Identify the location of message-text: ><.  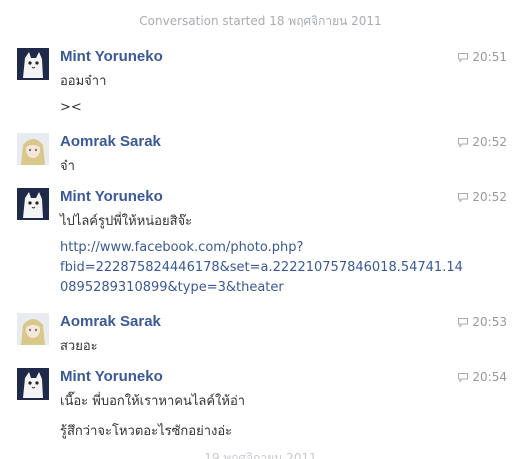
(71, 107).